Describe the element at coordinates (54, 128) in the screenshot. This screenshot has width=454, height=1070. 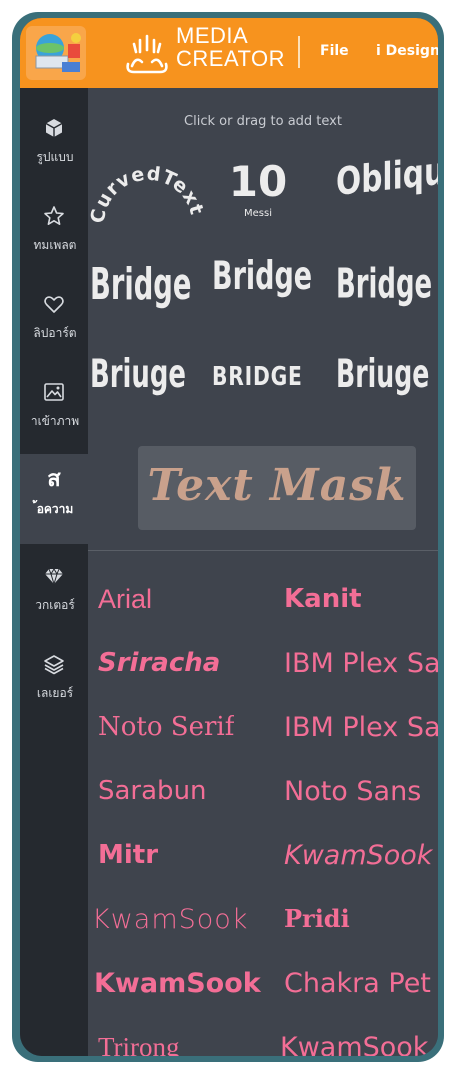
I see `cube-icon` at that location.